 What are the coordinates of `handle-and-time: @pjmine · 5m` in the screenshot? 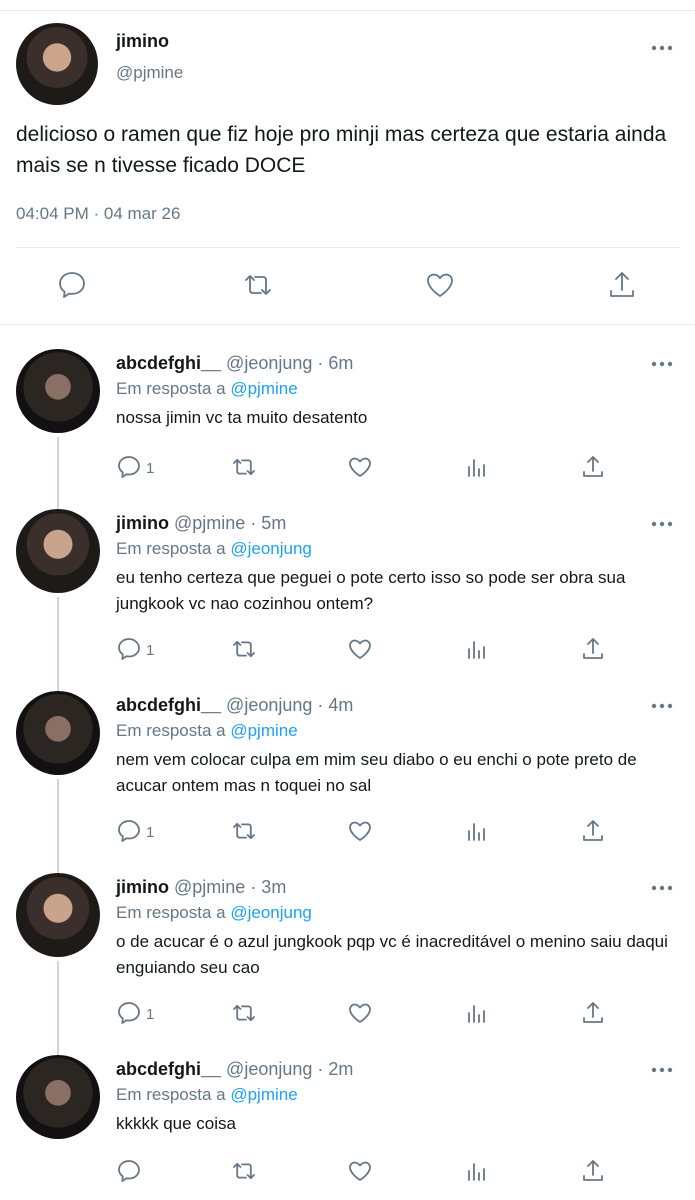 It's located at (230, 523).